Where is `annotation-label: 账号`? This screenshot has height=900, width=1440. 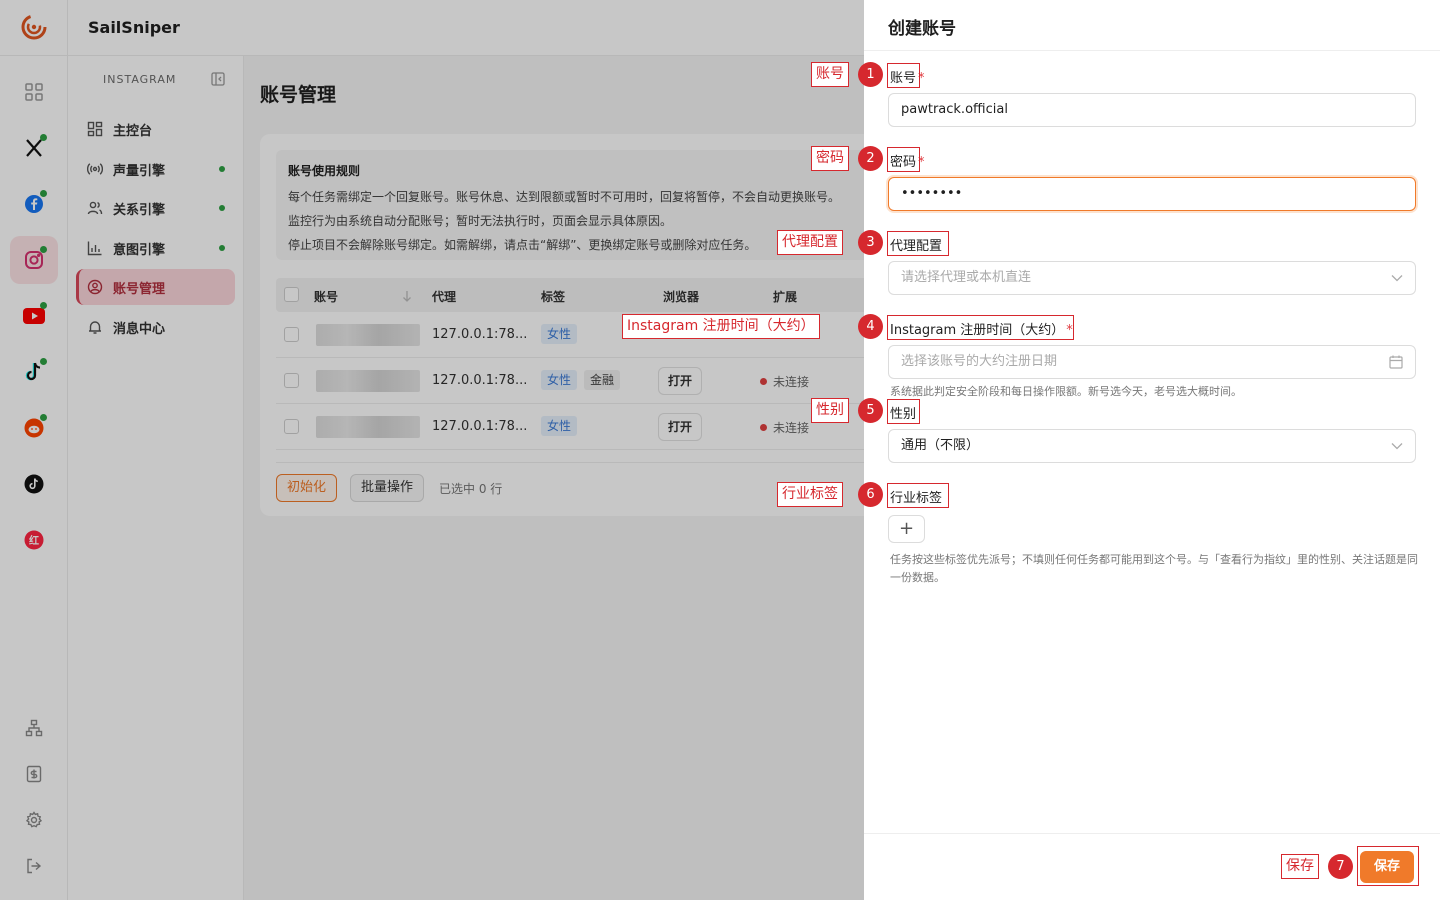 annotation-label: 账号 is located at coordinates (830, 74).